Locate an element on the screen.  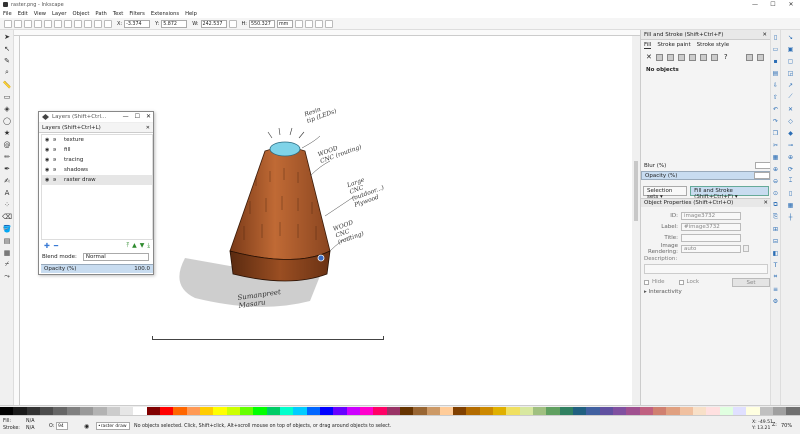
opacity-input is located at coordinates (762, 175).